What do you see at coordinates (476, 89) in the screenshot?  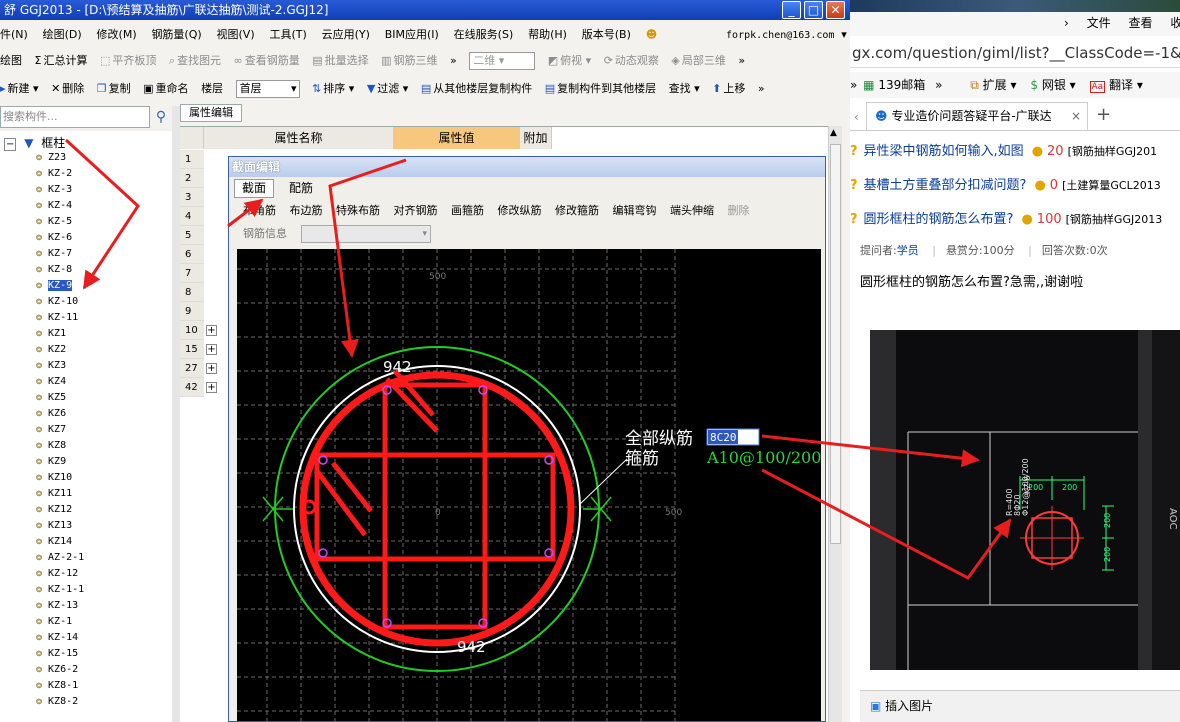 I see `copy-from-floor-button: ▤ 从其他楼层复制构件` at bounding box center [476, 89].